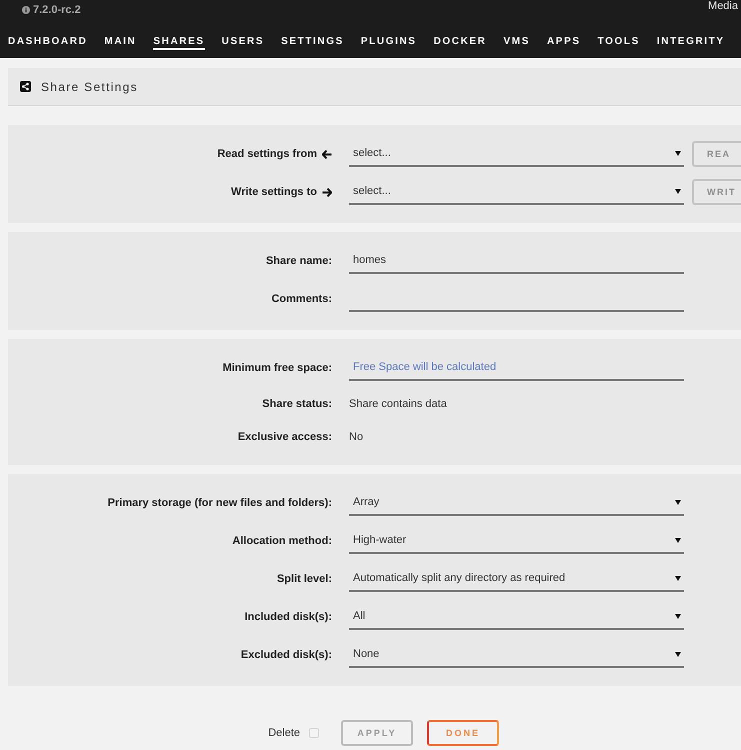 Image resolution: width=741 pixels, height=750 pixels. Describe the element at coordinates (304, 579) in the screenshot. I see `field-label: Split level:` at that location.